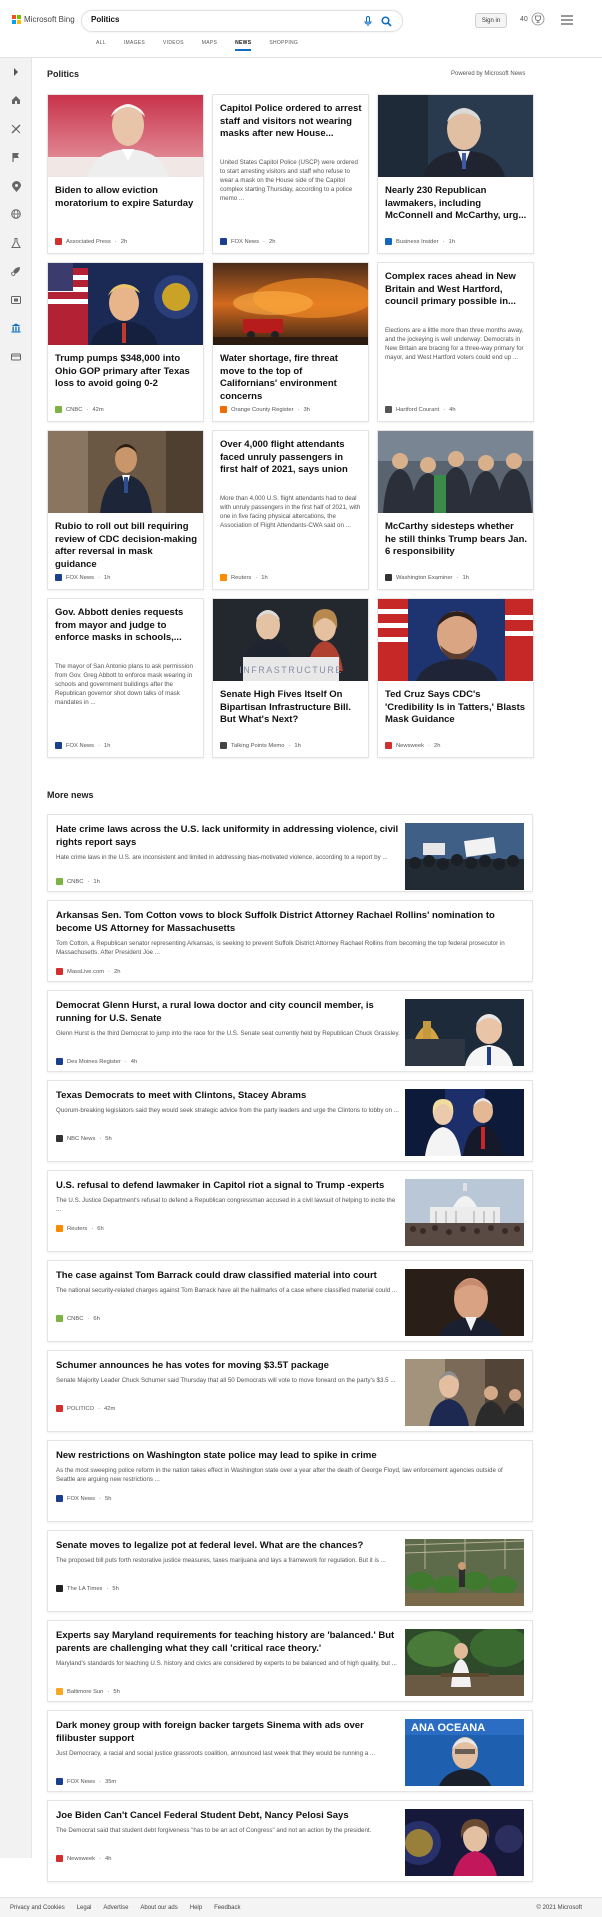 The image size is (602, 1917). Describe the element at coordinates (85, 1408) in the screenshot. I see `item-source: POLITICO · 42m` at that location.